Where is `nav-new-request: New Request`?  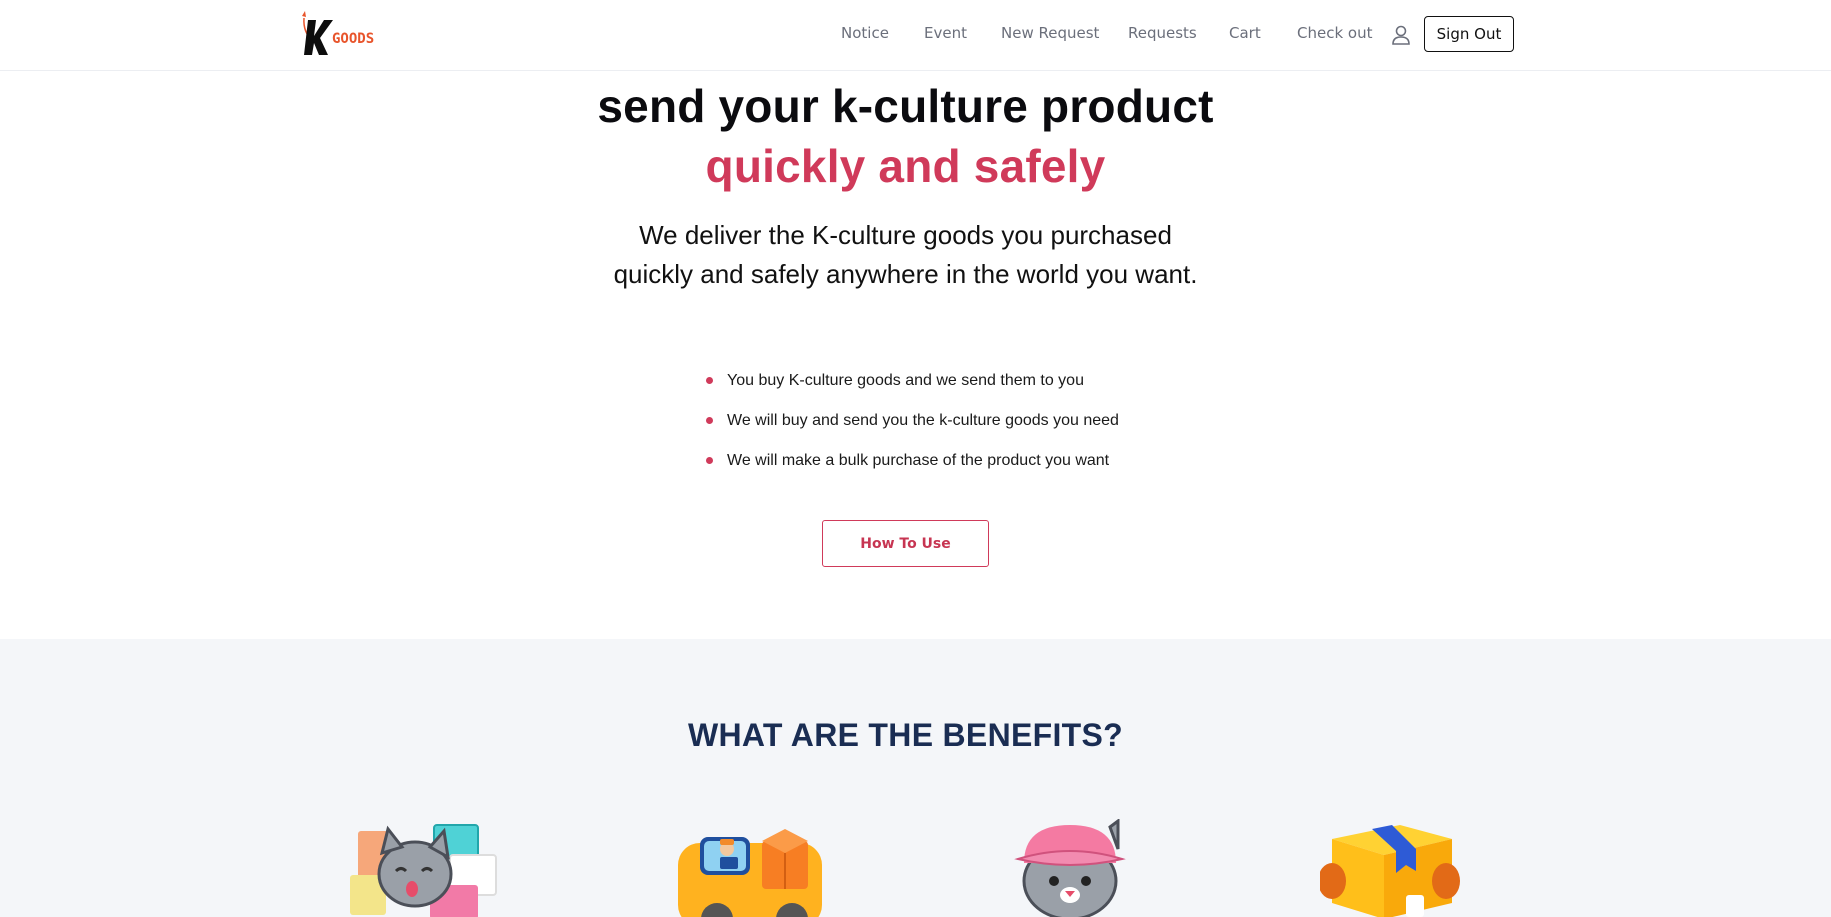 nav-new-request: New Request is located at coordinates (1050, 33).